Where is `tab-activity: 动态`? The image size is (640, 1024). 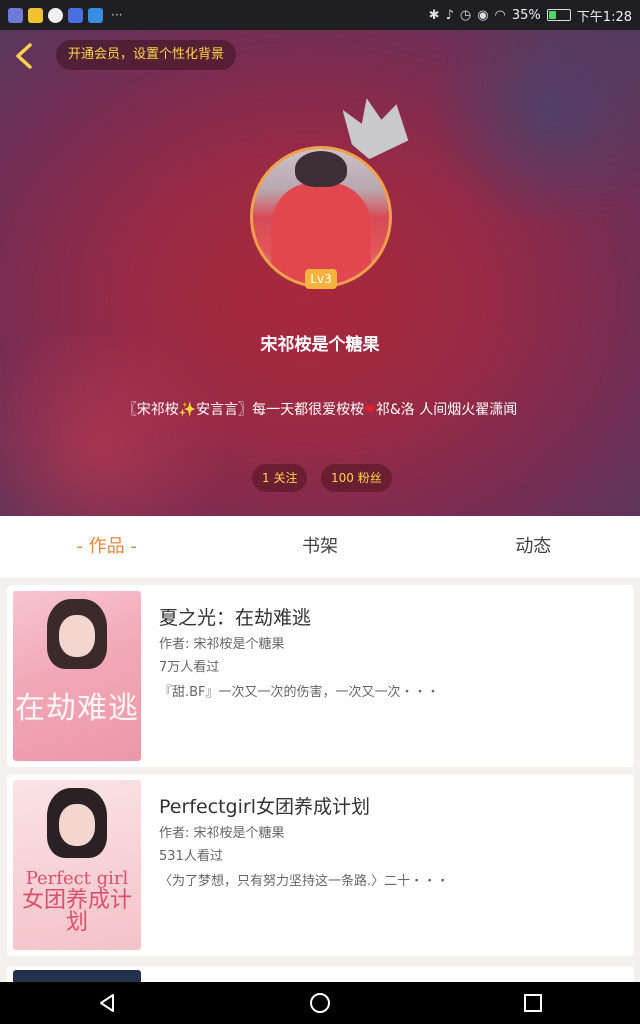
tab-activity: 动态 is located at coordinates (533, 547).